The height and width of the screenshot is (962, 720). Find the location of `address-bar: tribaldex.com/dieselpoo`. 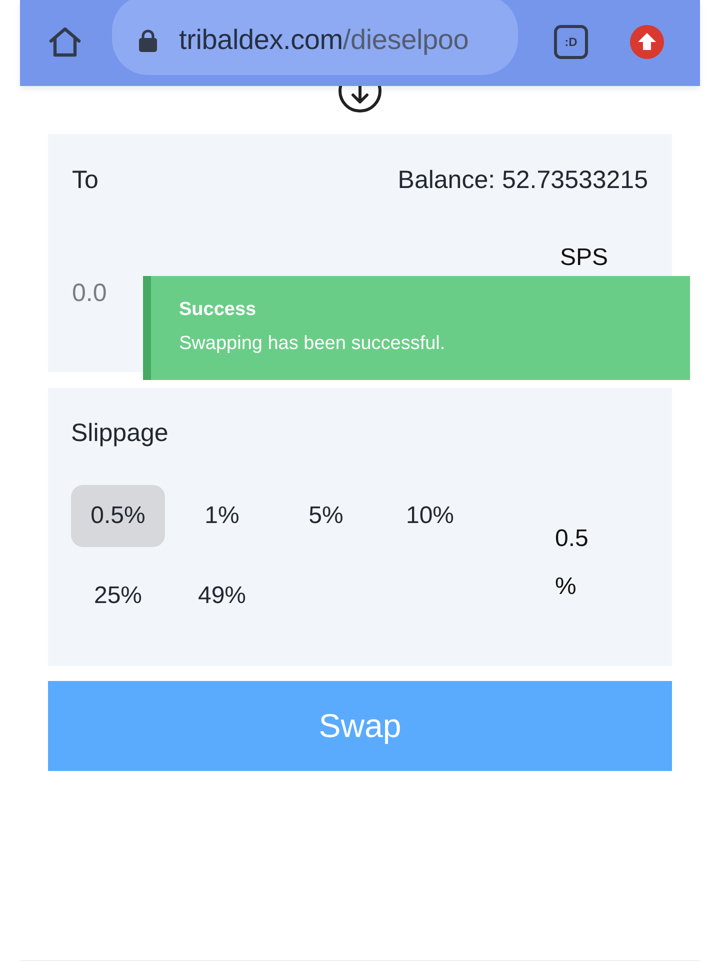

address-bar: tribaldex.com/dieselpoo is located at coordinates (315, 37).